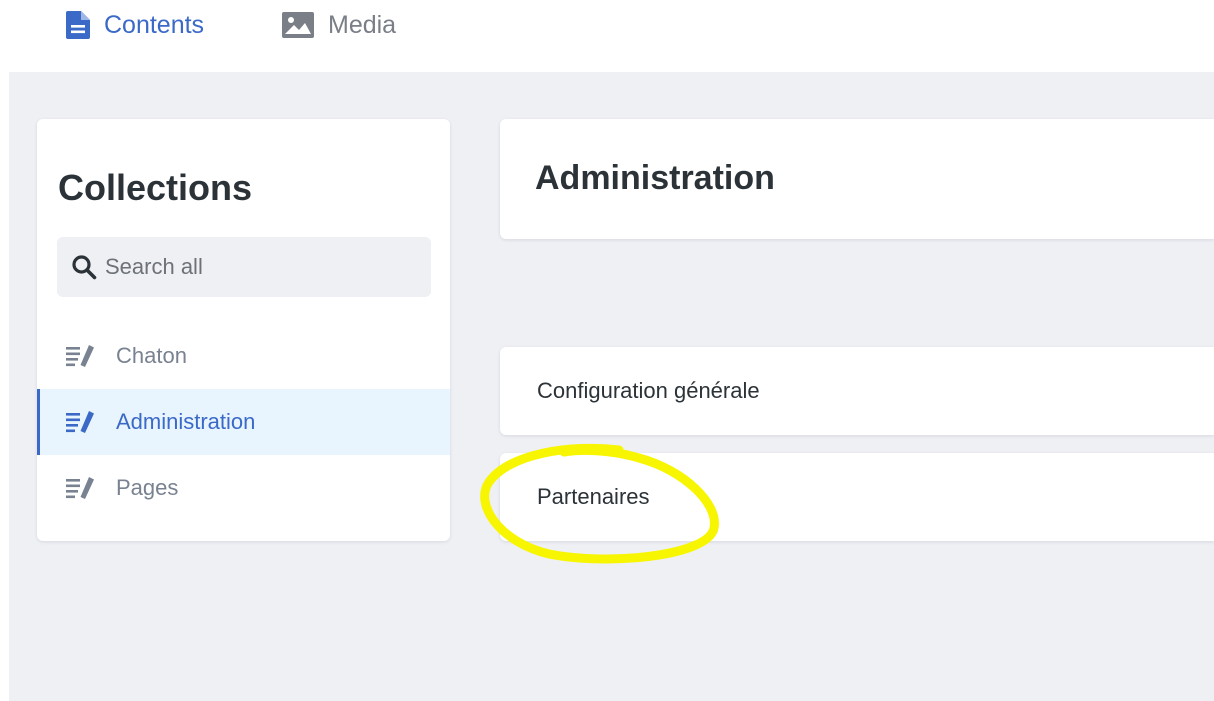  What do you see at coordinates (857, 179) in the screenshot?
I see `collection-header: Administration` at bounding box center [857, 179].